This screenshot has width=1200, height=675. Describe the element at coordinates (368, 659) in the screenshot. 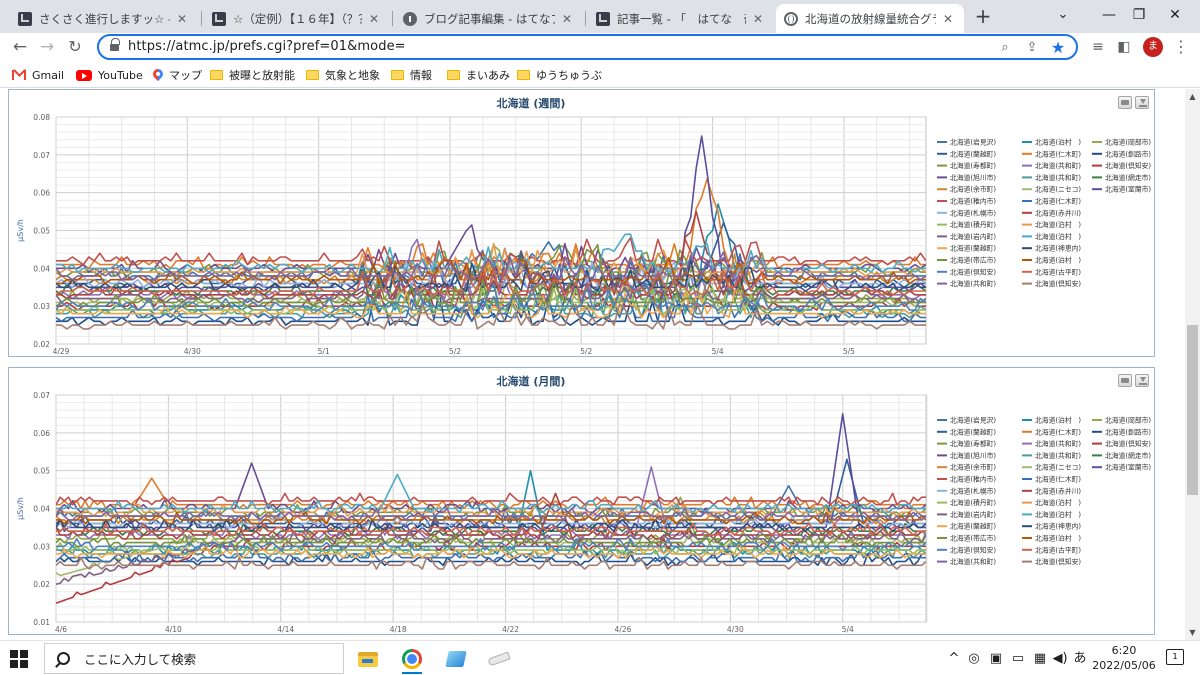

I see `taskbar-explorer` at that location.